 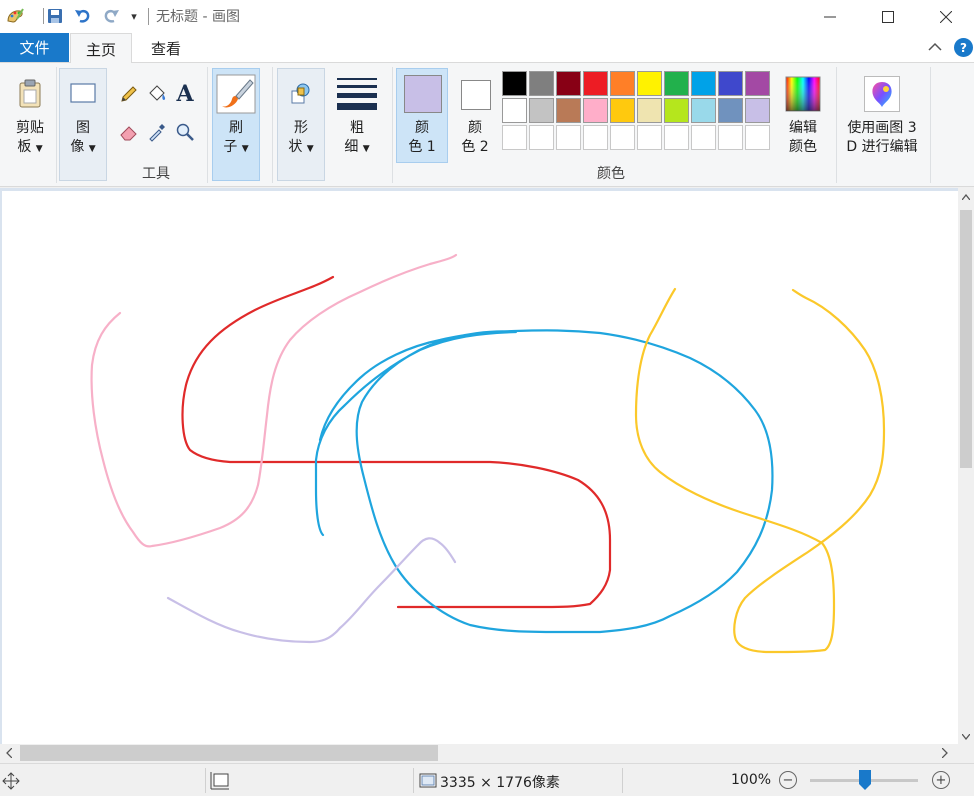 What do you see at coordinates (129, 94) in the screenshot?
I see `pencil-icon` at bounding box center [129, 94].